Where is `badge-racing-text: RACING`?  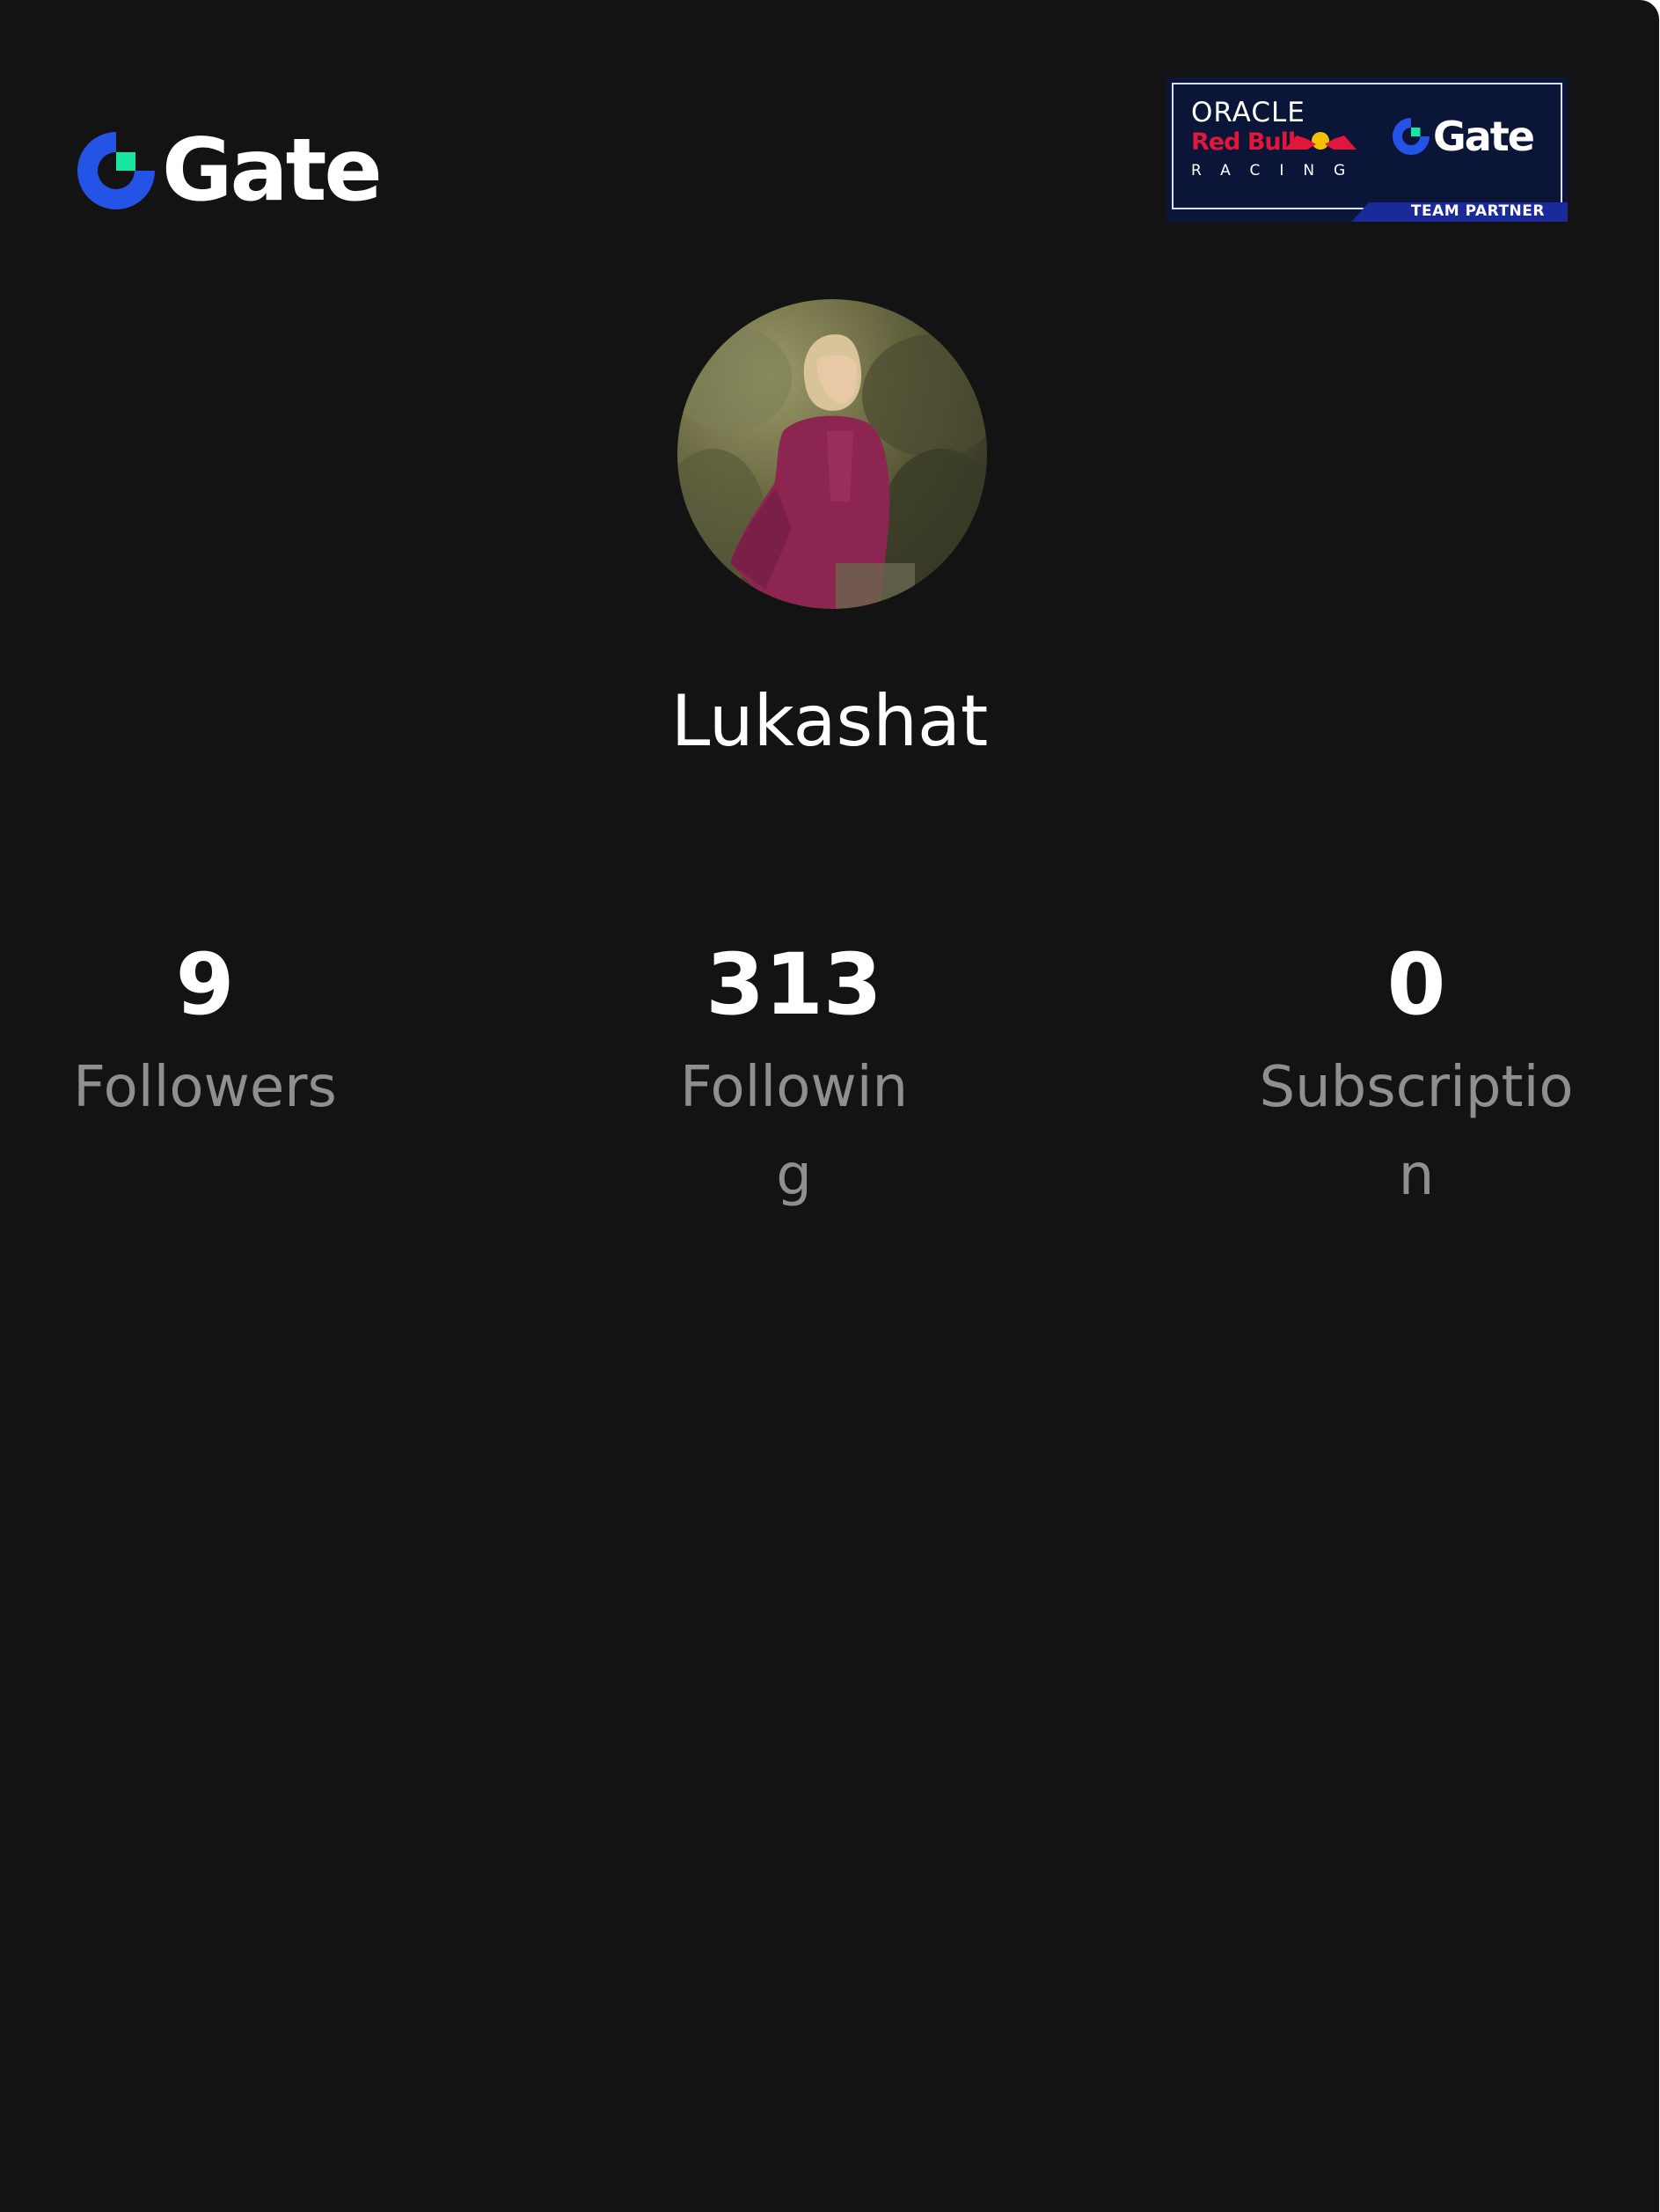
badge-racing-text: RACING is located at coordinates (1278, 170).